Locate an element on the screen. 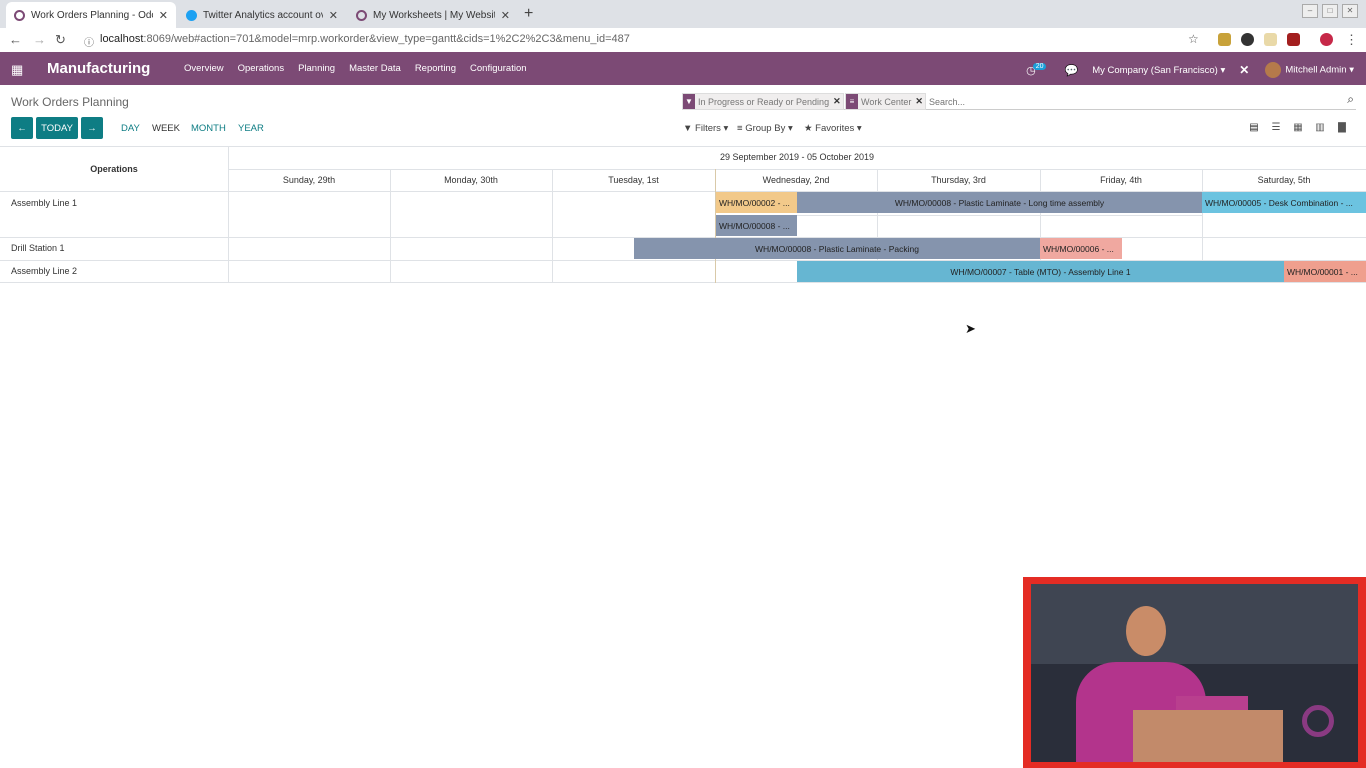 This screenshot has width=1366, height=768. graph-view-icon: ▇ is located at coordinates (1342, 127).